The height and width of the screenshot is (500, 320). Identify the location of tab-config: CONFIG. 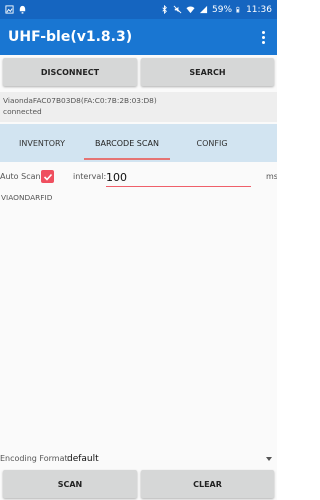
(212, 143).